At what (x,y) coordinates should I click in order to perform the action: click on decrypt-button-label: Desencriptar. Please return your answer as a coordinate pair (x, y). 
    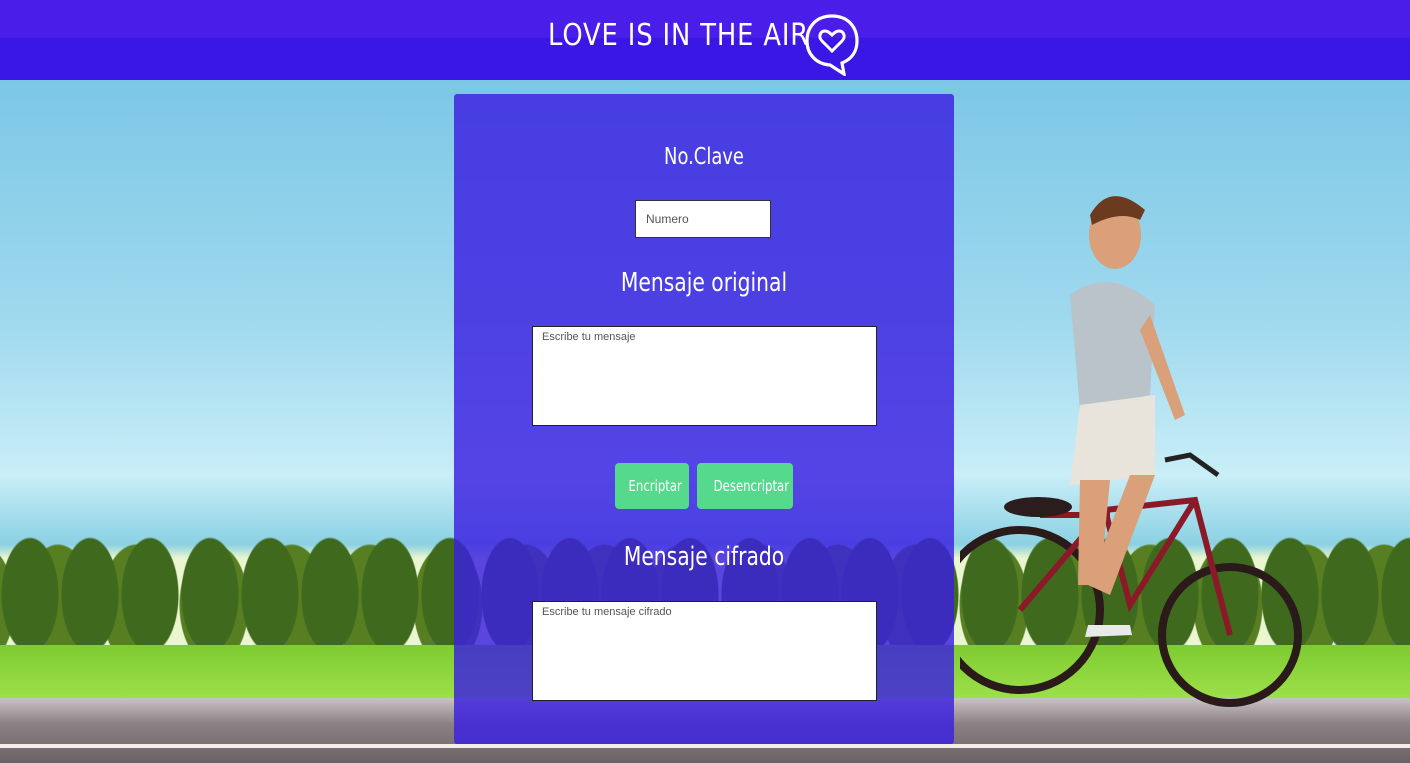
    Looking at the image, I should click on (751, 486).